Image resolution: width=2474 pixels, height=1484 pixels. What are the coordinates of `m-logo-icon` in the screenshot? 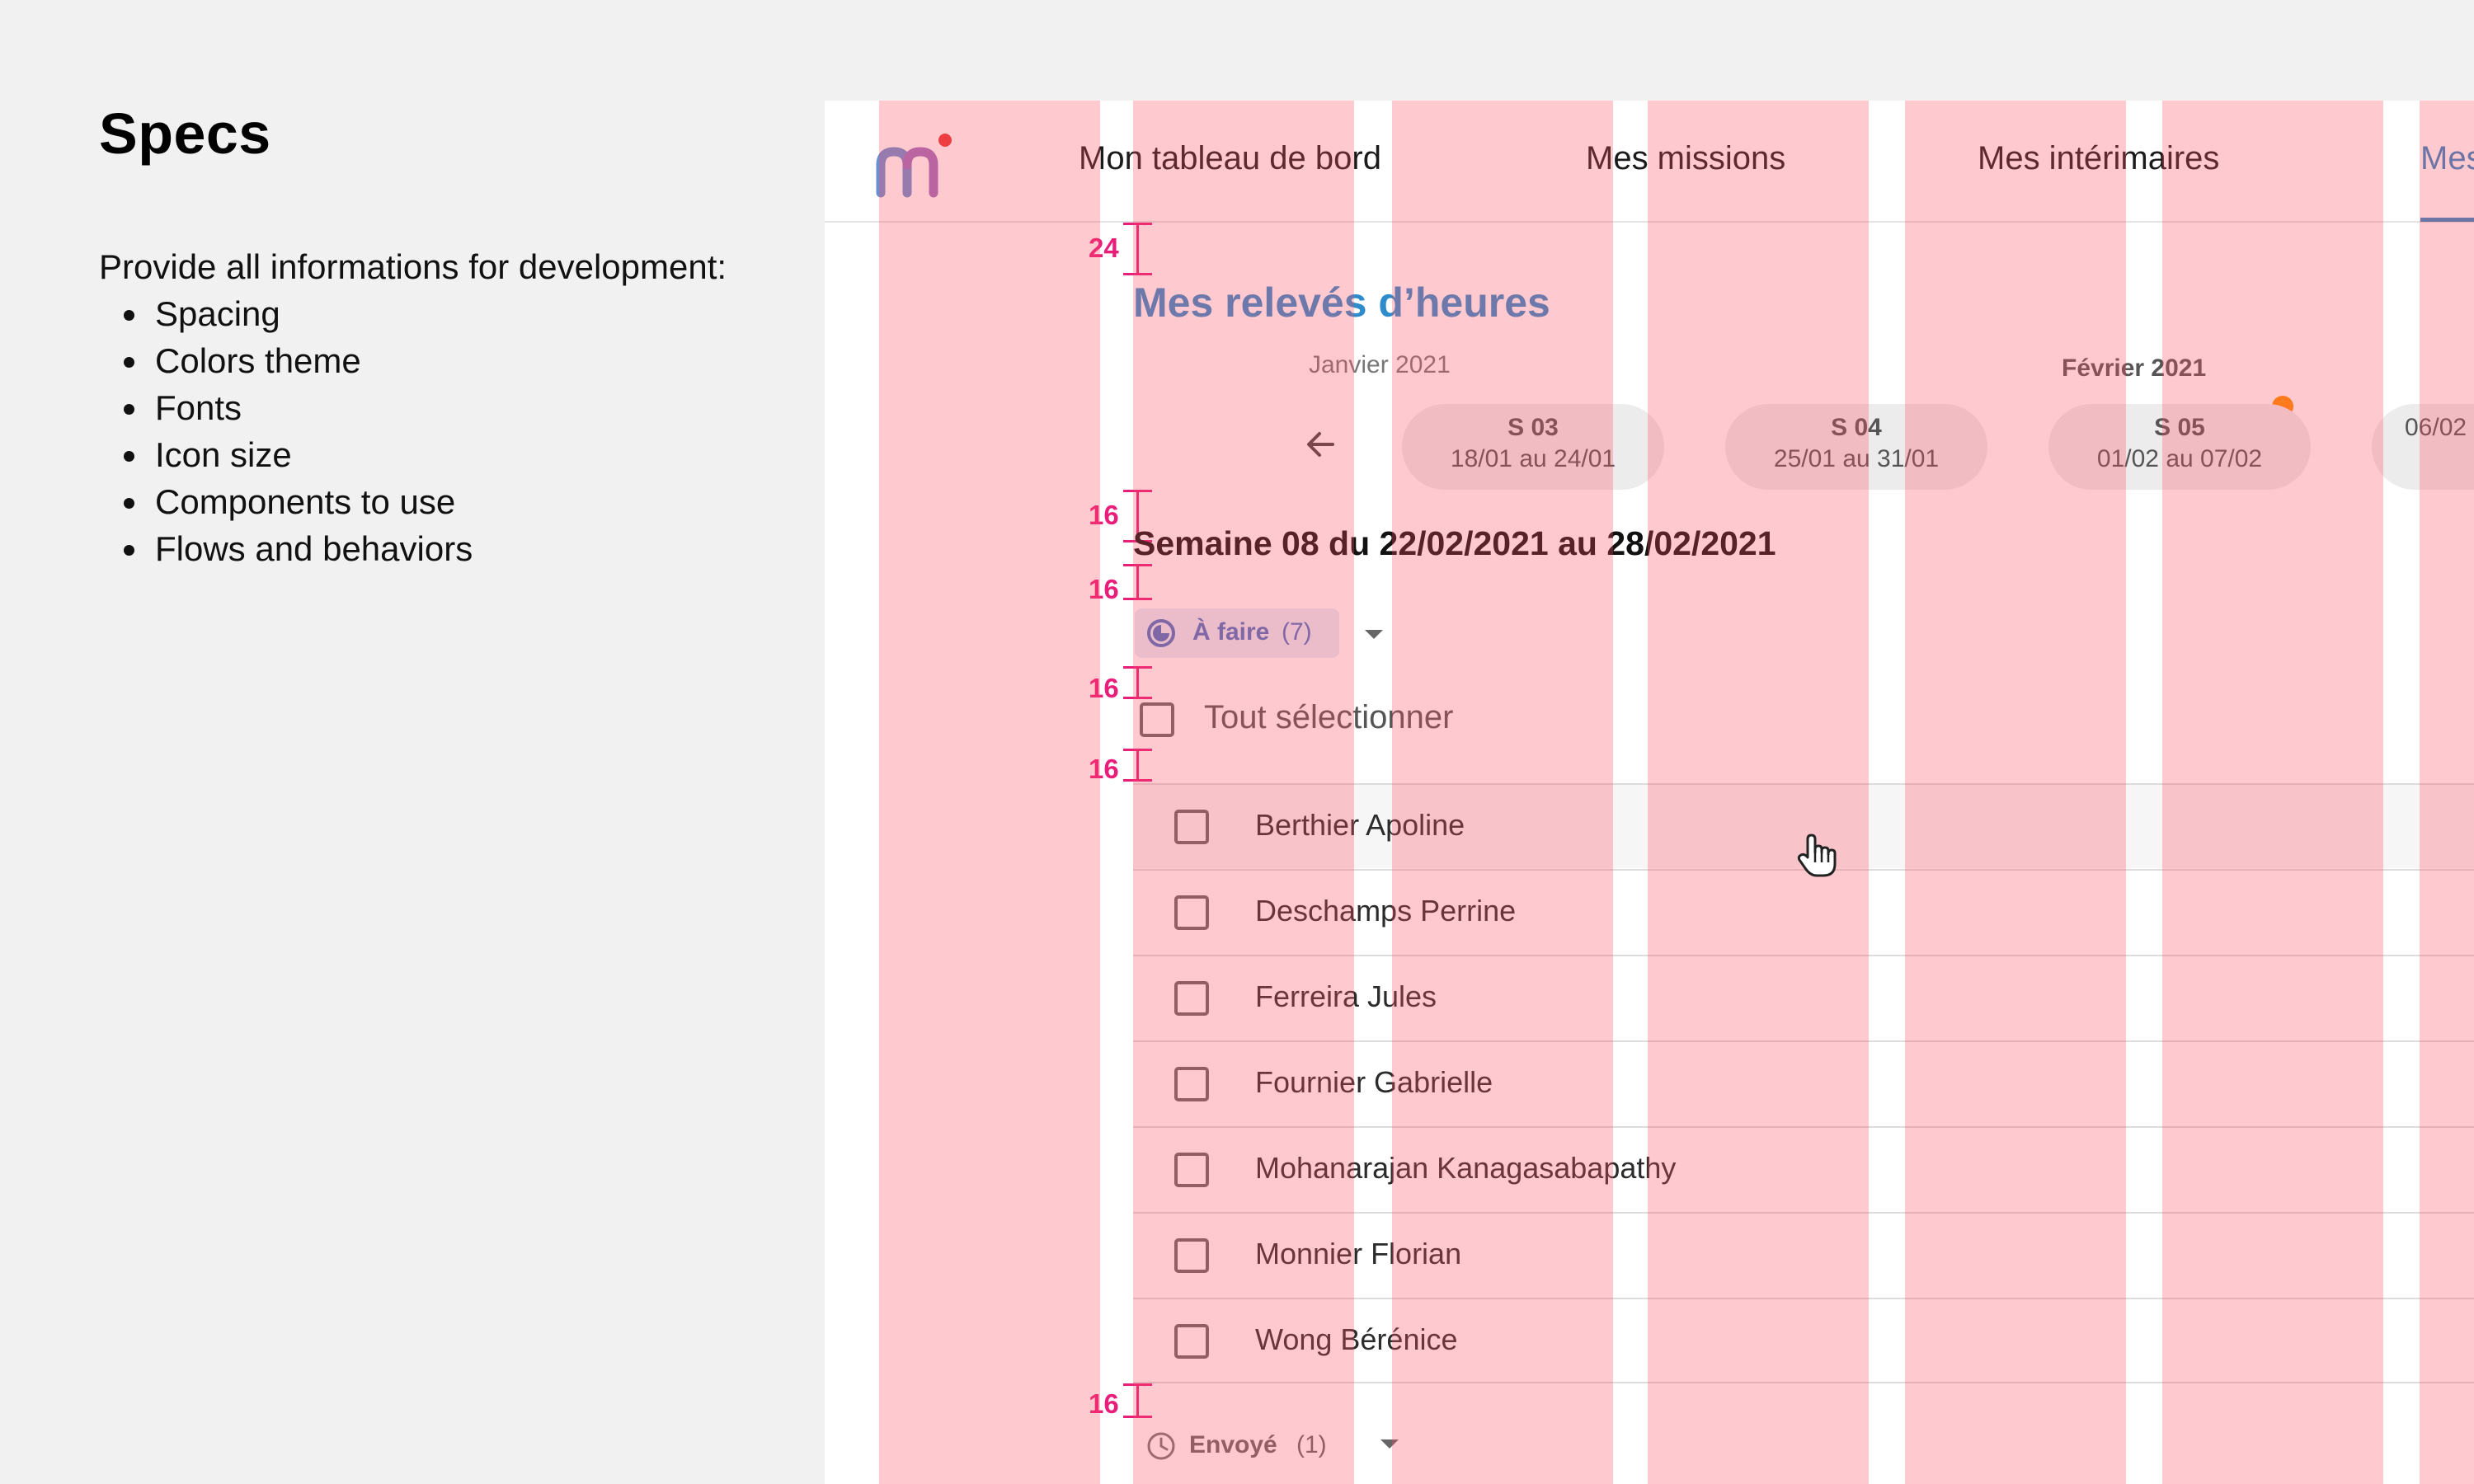 It's located at (915, 165).